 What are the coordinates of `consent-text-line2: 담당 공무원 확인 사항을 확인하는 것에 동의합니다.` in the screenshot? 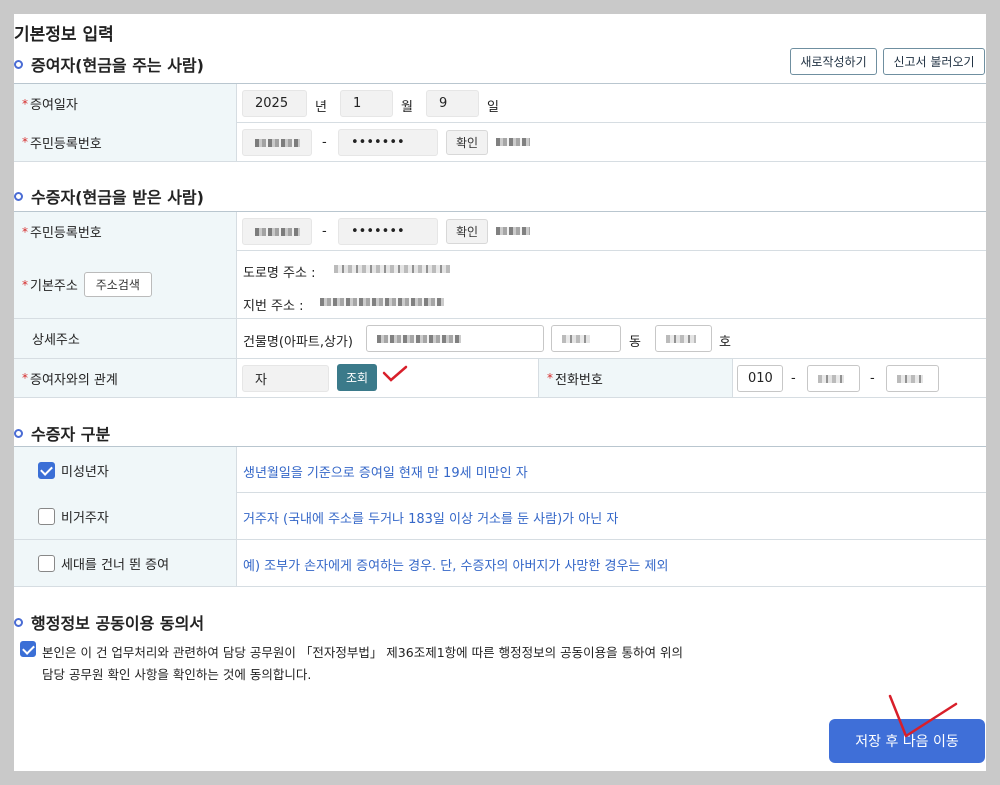 It's located at (177, 674).